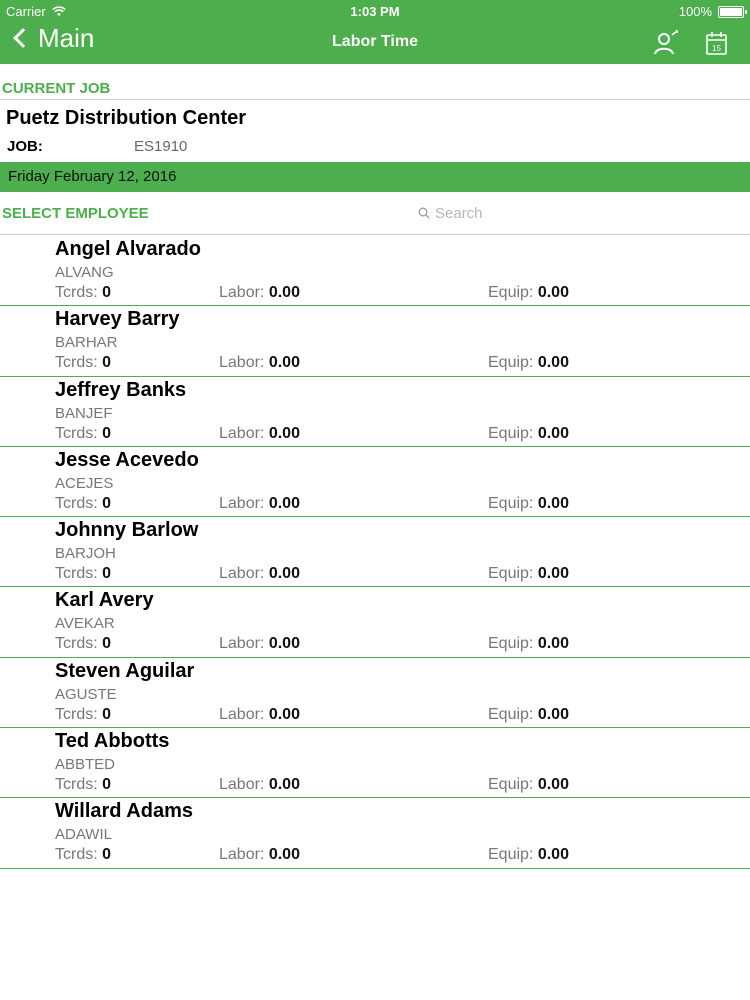  I want to click on employee-code: BARJOH, so click(85, 554).